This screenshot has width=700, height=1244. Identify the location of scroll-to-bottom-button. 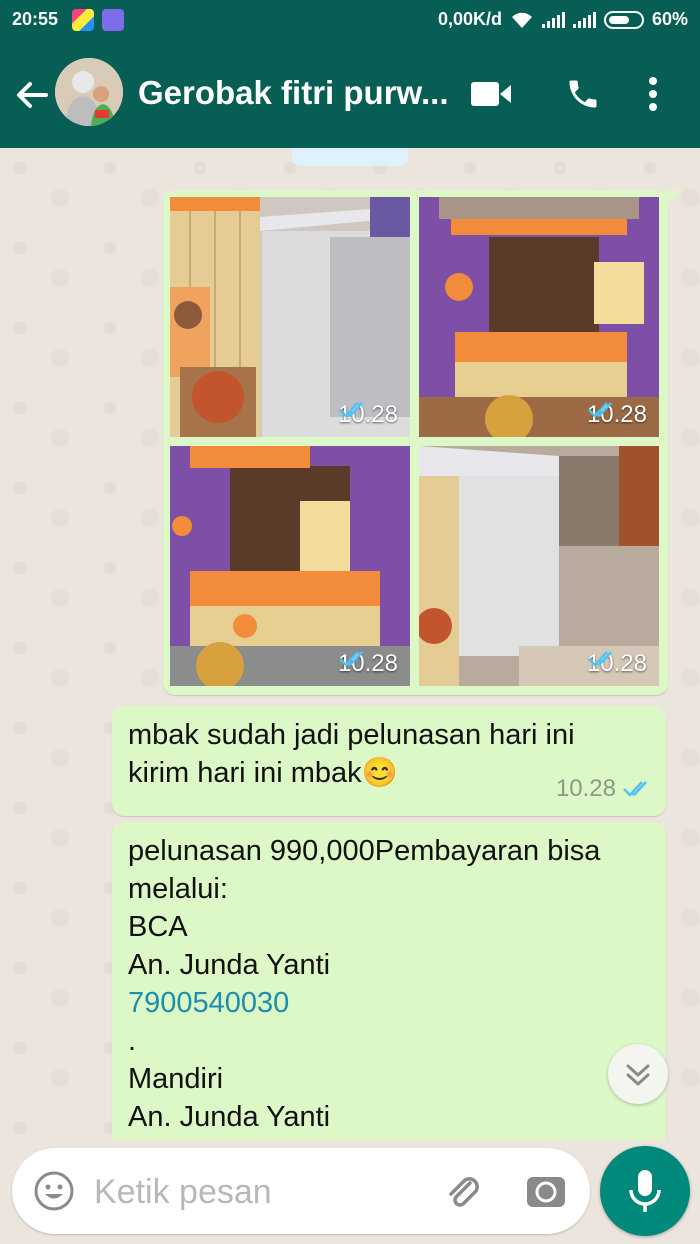
(638, 1074).